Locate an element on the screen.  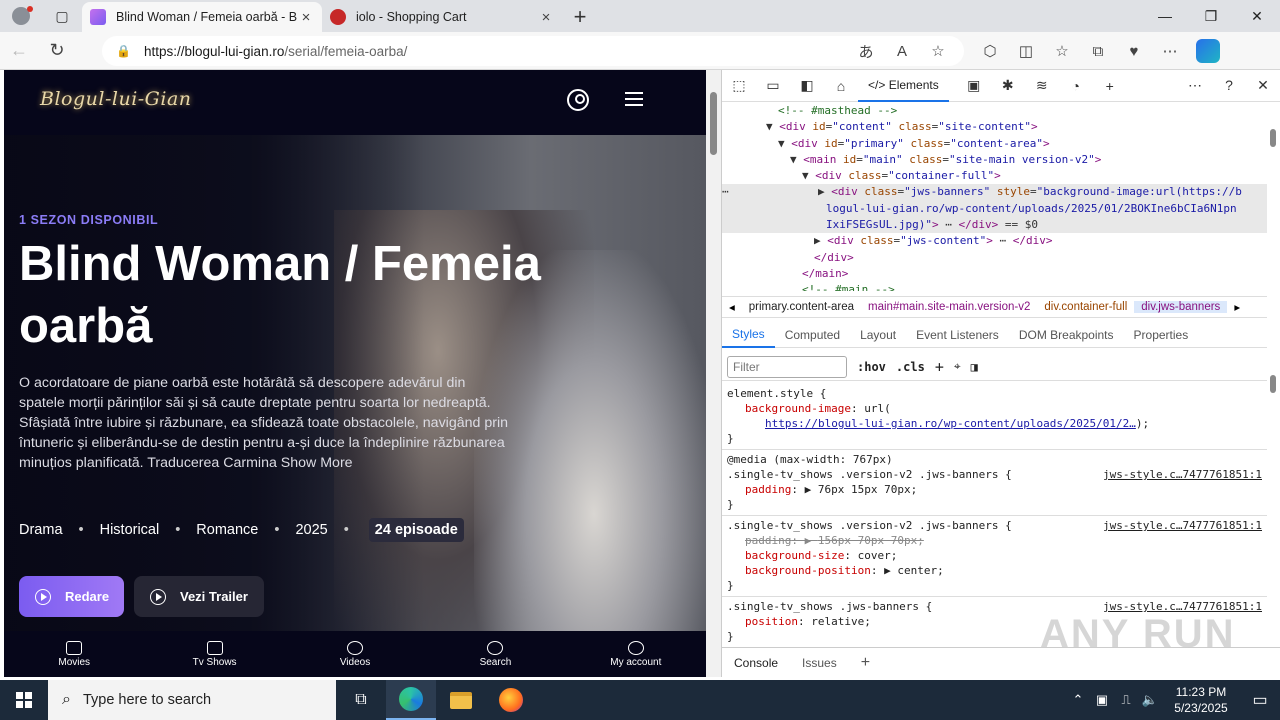
close-window-icon: ✕ is located at coordinates (1257, 16).